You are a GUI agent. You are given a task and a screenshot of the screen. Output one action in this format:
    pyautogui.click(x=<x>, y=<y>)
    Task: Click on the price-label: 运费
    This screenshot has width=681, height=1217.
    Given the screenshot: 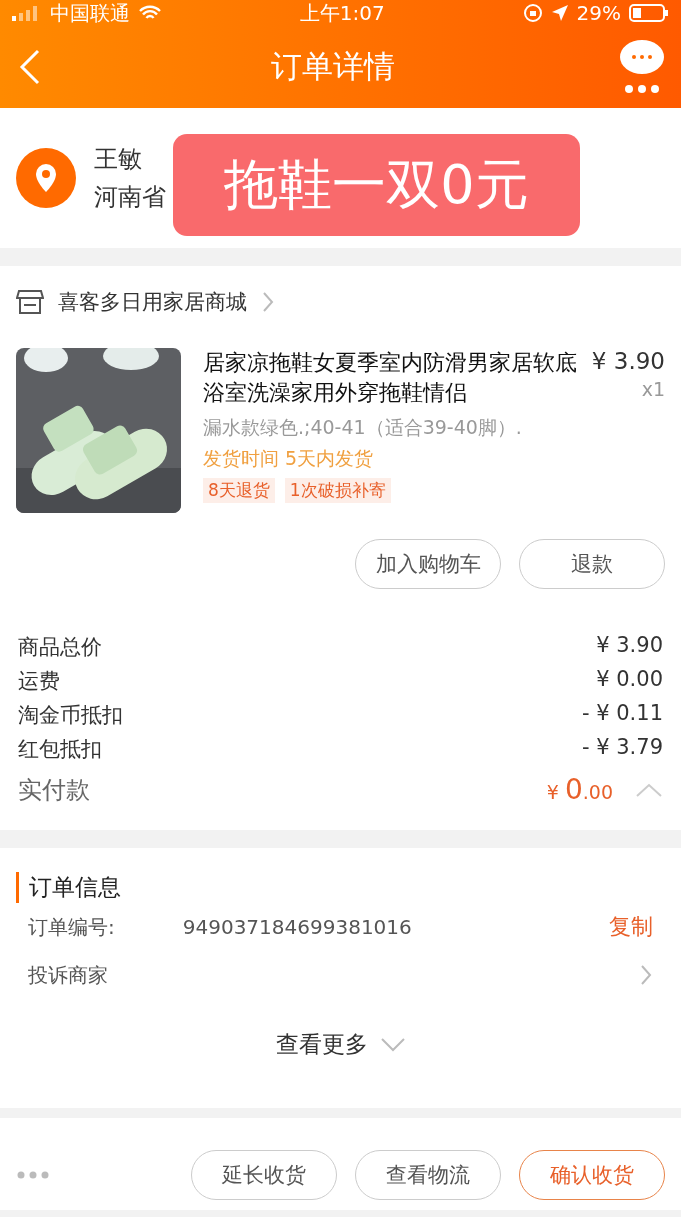 What is the action you would take?
    pyautogui.click(x=39, y=681)
    